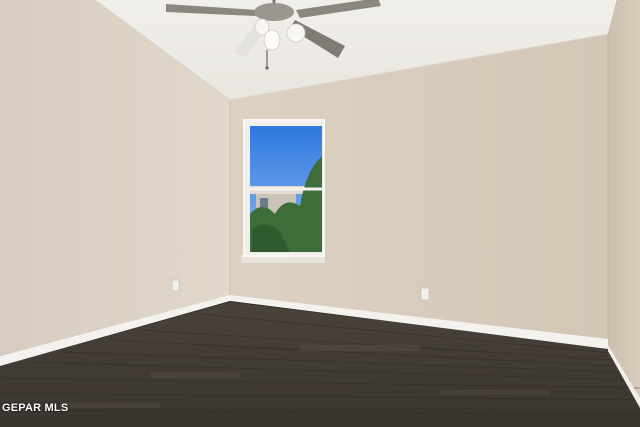 Image resolution: width=640 pixels, height=427 pixels. Describe the element at coordinates (283, 191) in the screenshot. I see `window` at that location.